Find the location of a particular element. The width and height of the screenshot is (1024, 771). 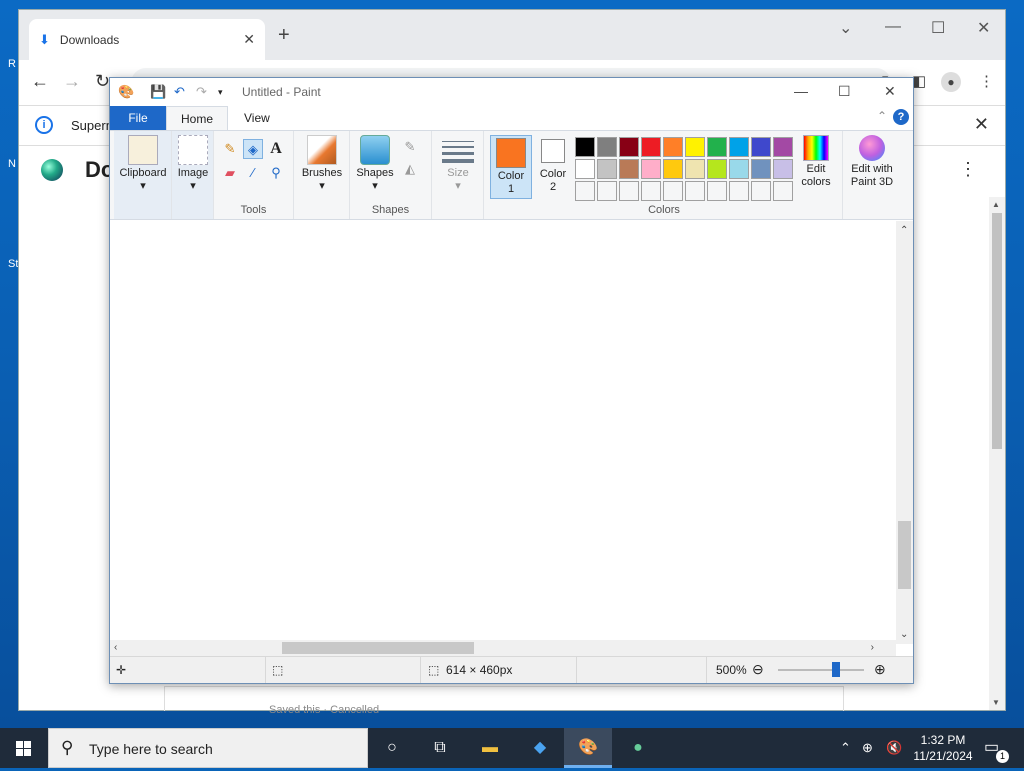

paint-maximize-button: ☐ is located at coordinates (844, 91).